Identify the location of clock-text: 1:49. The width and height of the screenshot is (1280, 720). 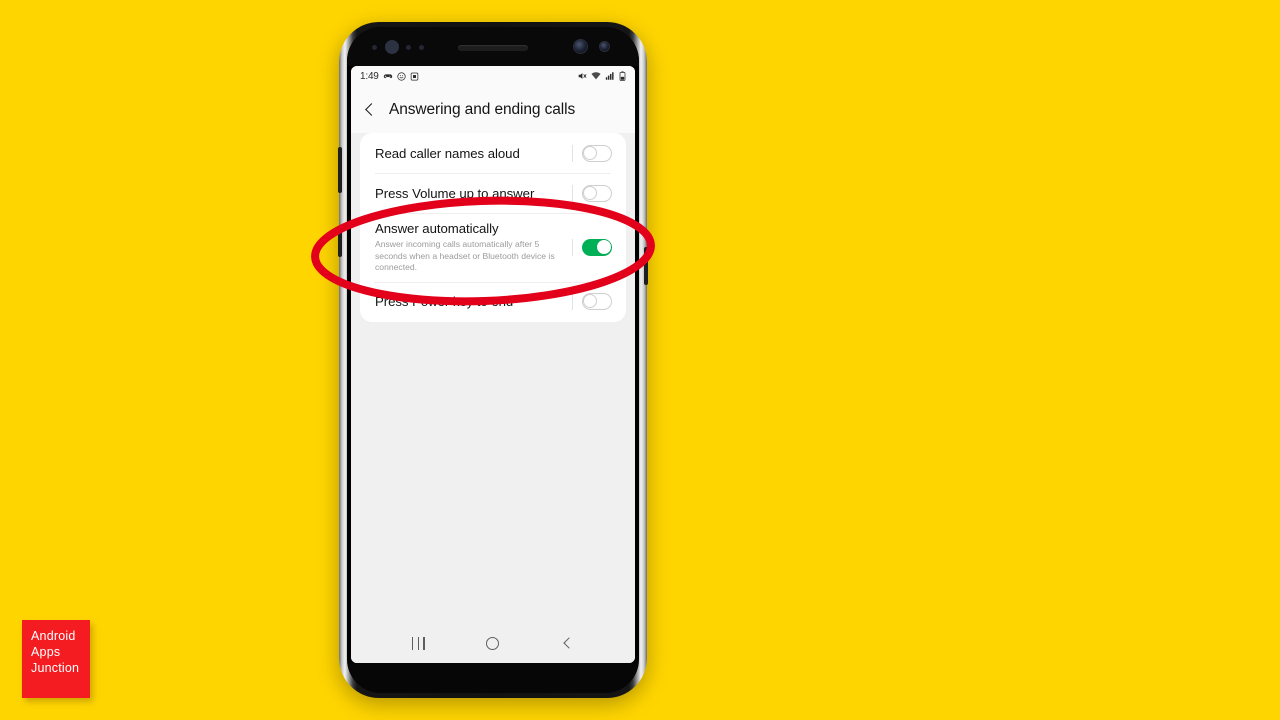
(369, 76).